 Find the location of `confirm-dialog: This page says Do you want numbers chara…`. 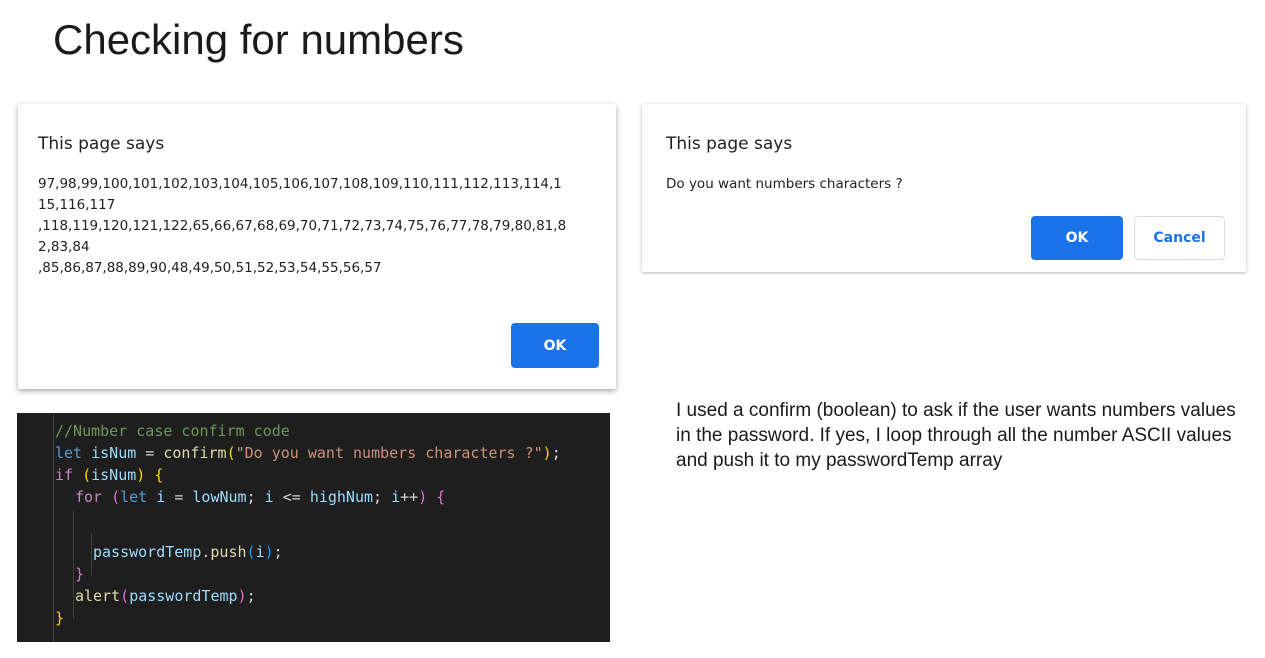

confirm-dialog: This page says Do you want numbers chara… is located at coordinates (944, 188).